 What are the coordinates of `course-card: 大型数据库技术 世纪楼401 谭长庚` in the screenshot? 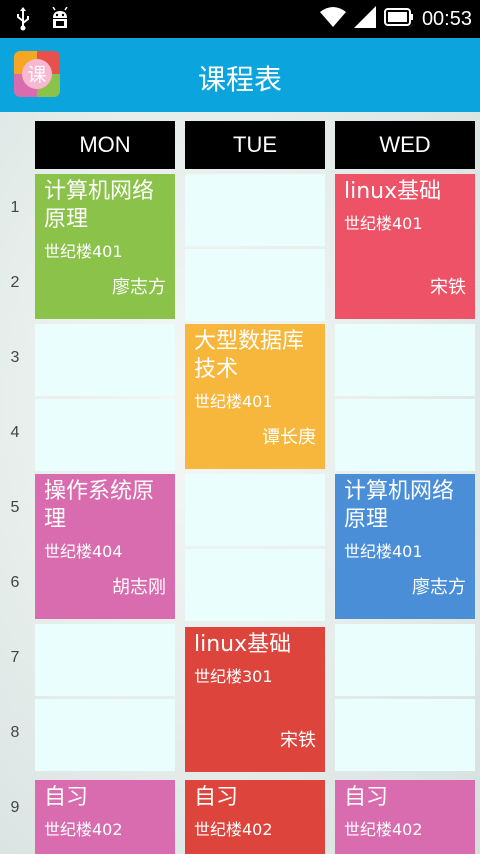 It's located at (255, 396).